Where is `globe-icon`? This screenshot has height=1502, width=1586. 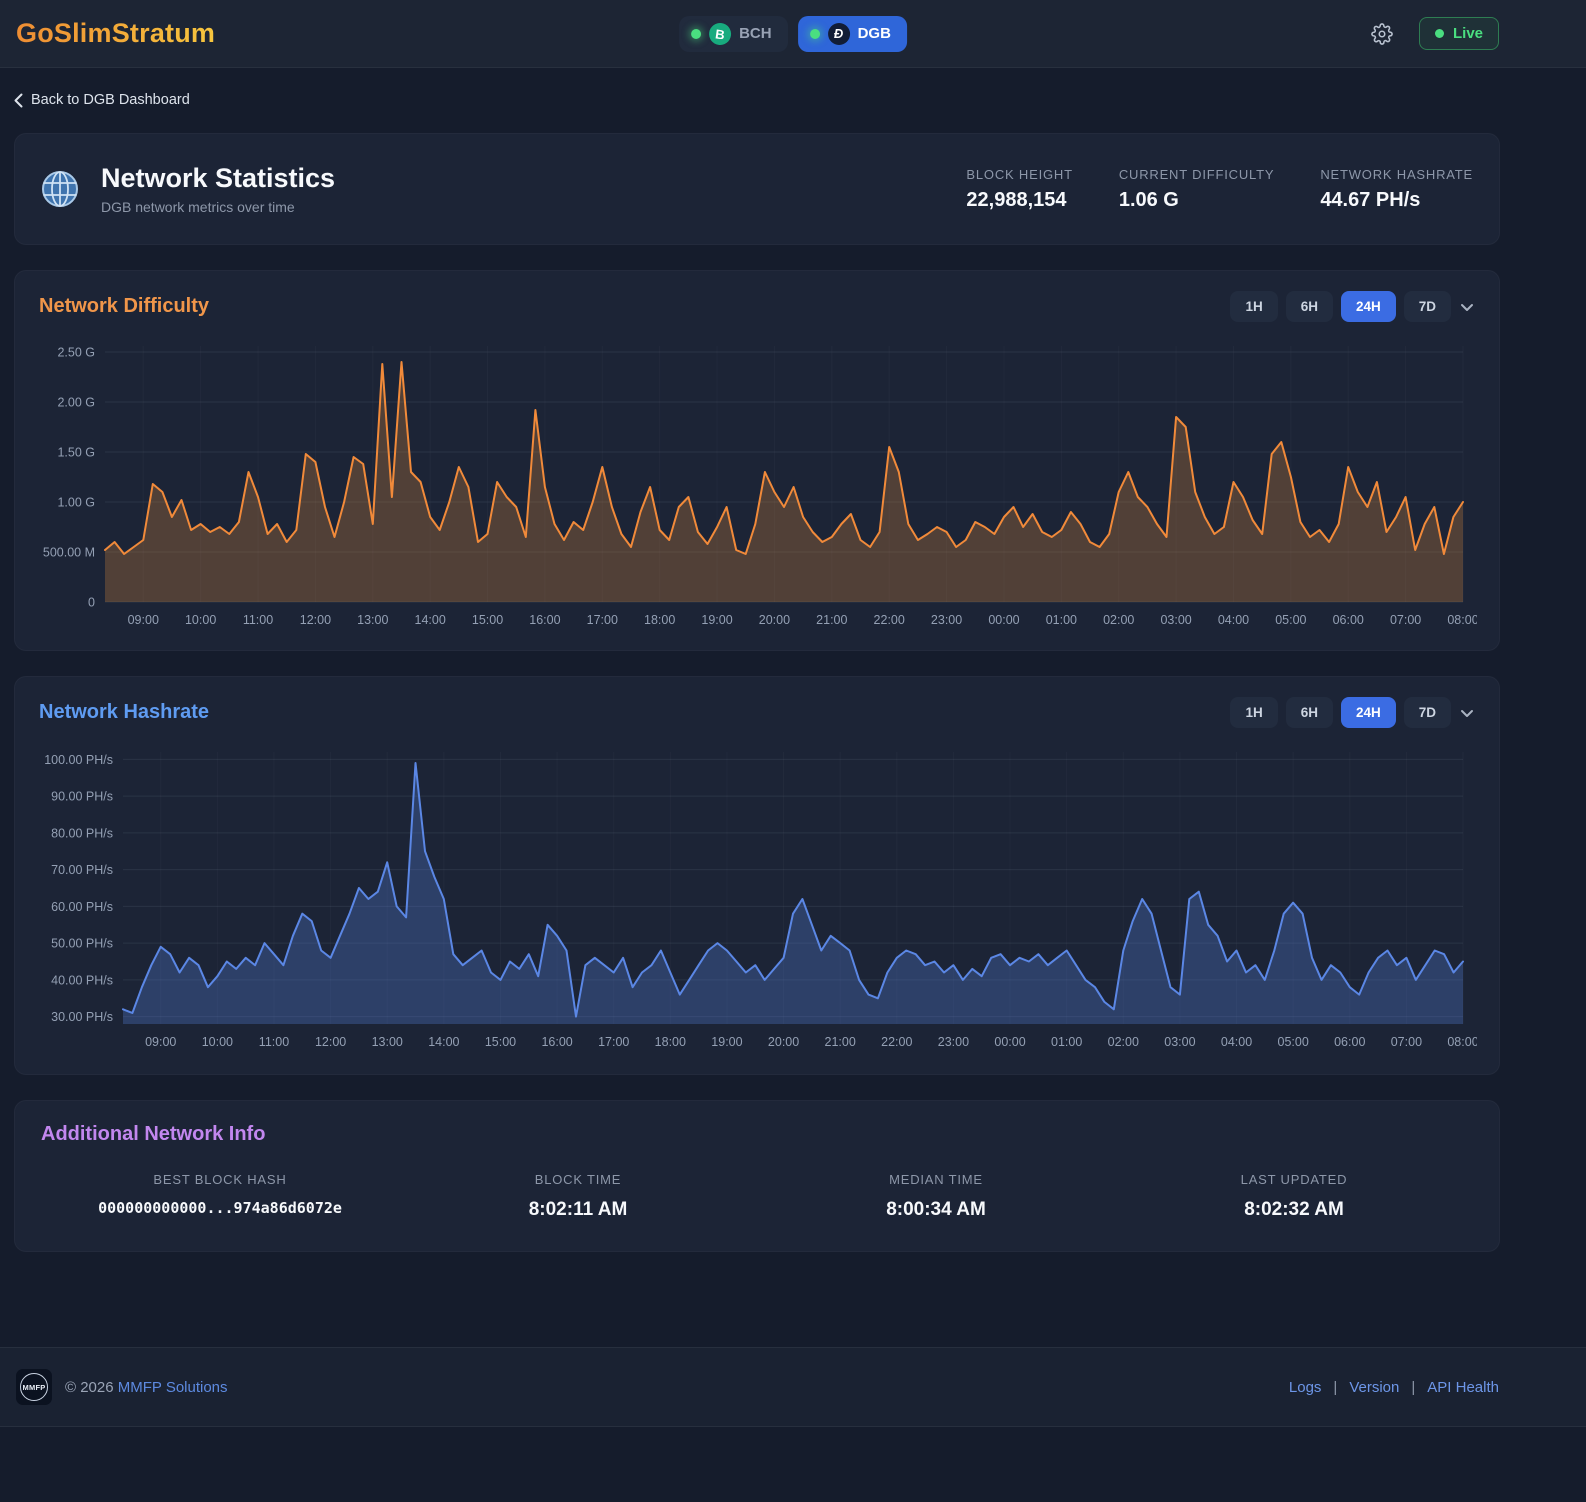
globe-icon is located at coordinates (60, 189).